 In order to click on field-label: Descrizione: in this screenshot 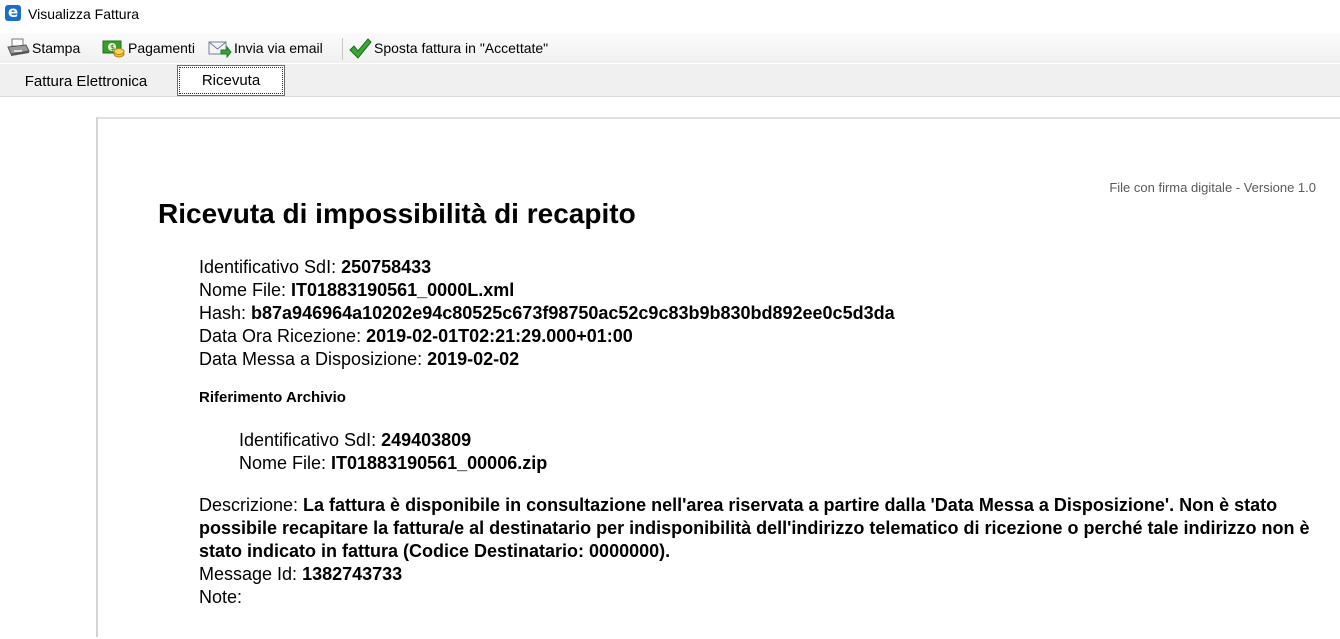, I will do `click(251, 505)`.